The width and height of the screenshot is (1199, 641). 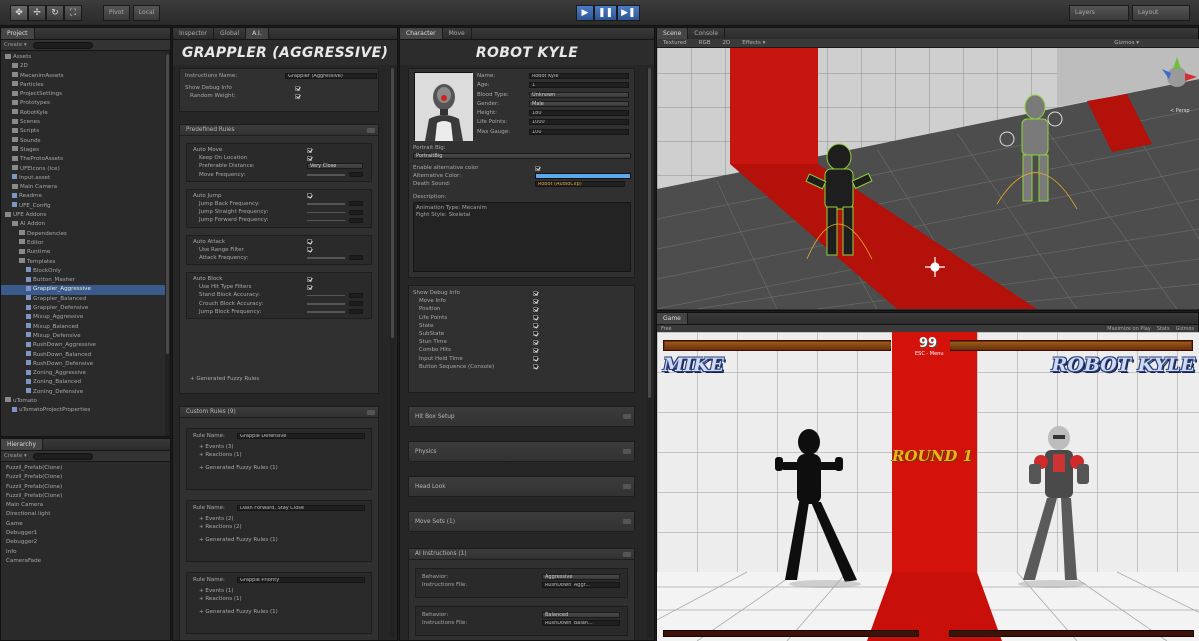 What do you see at coordinates (579, 76) in the screenshot?
I see `character-field-value: Robot Kyle` at bounding box center [579, 76].